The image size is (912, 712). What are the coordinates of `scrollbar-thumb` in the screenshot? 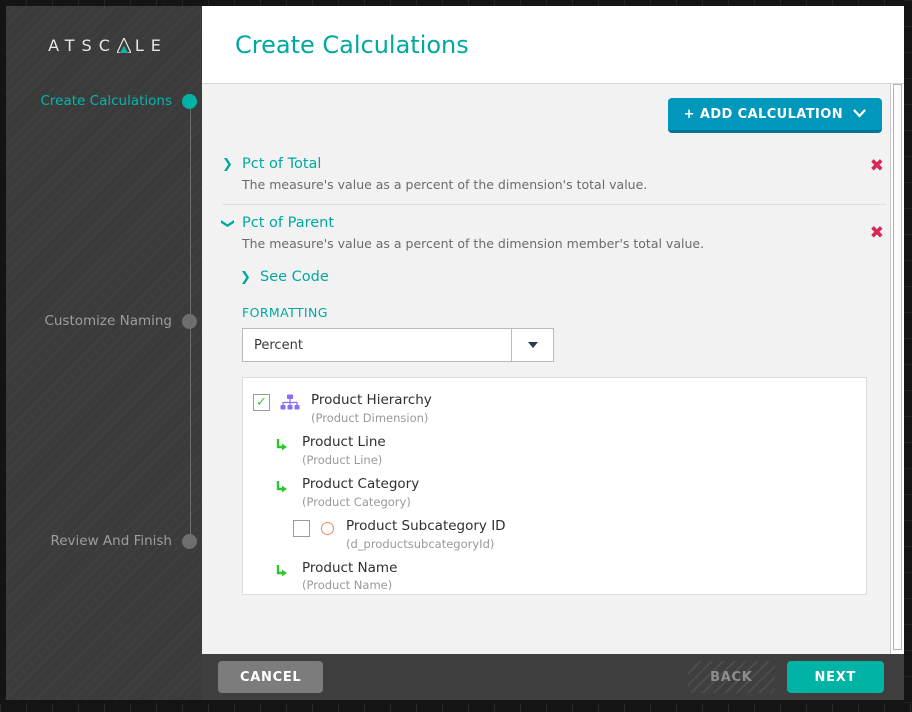 It's located at (897, 367).